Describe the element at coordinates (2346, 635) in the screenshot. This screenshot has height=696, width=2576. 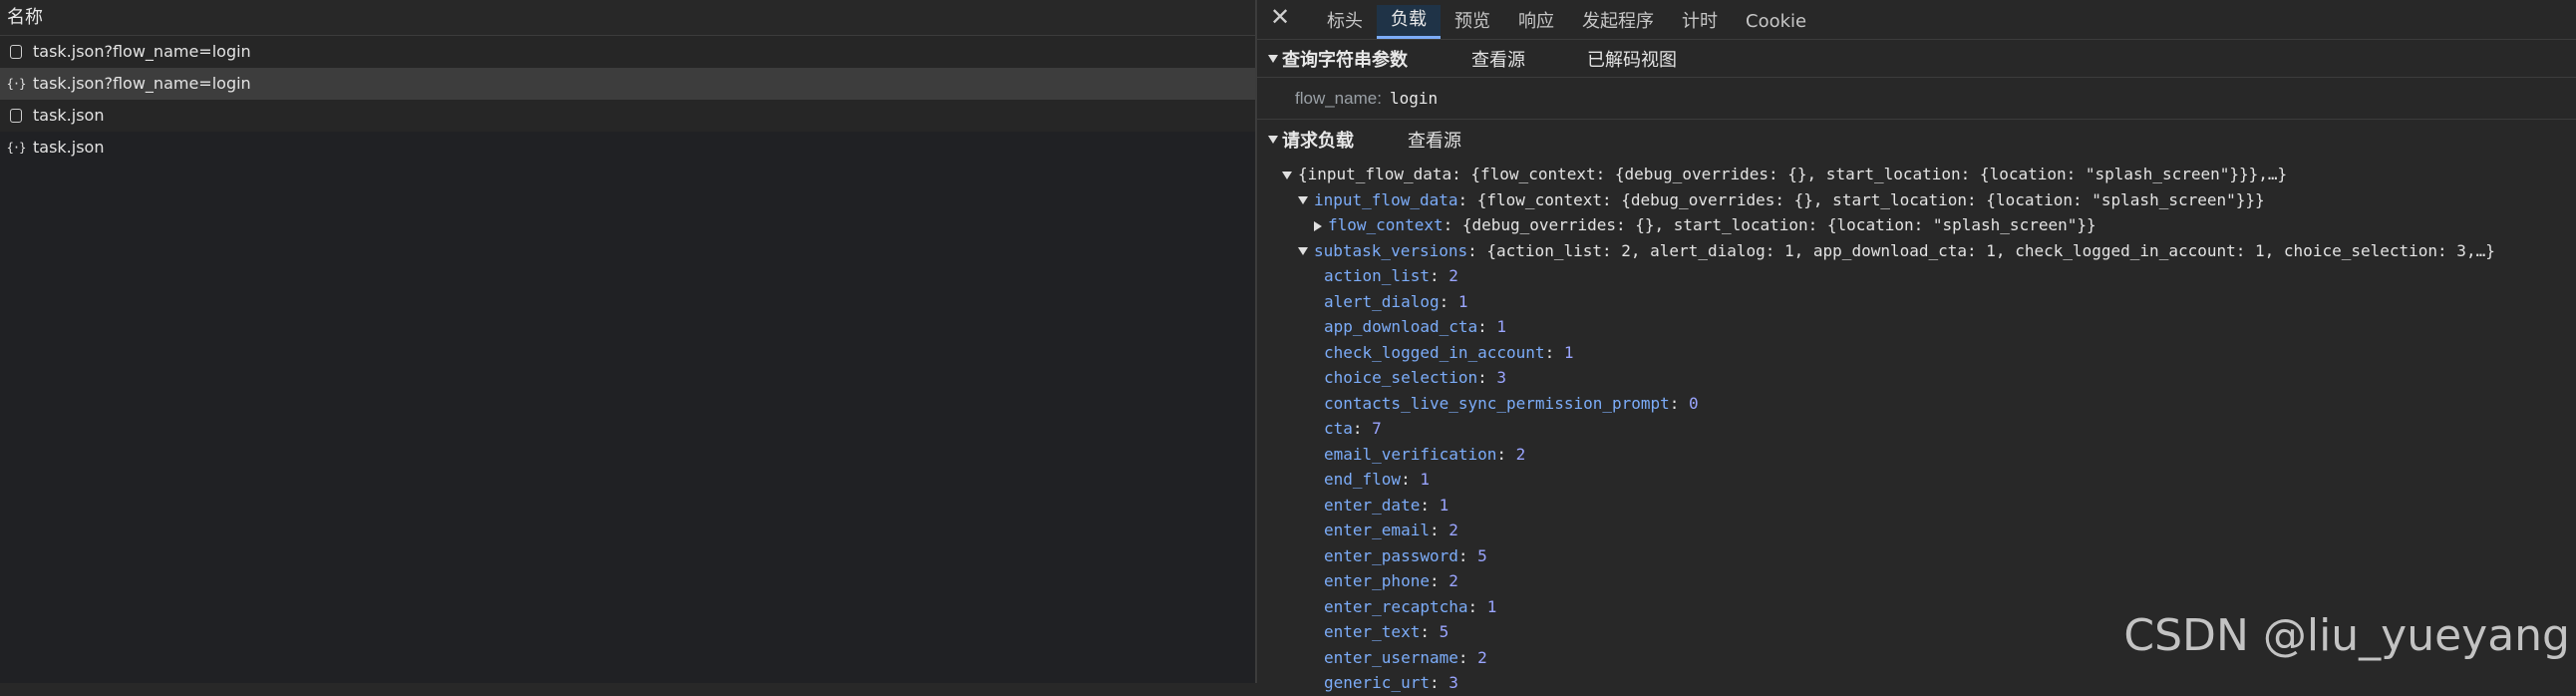
I see `watermark: CSDN @liu_yueyang` at that location.